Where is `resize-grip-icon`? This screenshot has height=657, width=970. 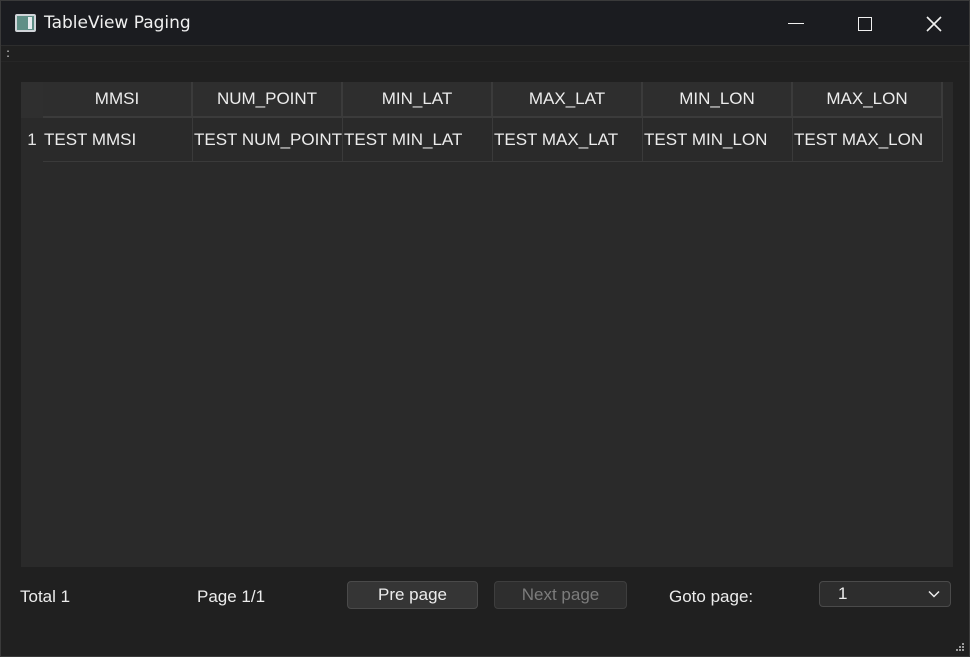
resize-grip-icon is located at coordinates (960, 647).